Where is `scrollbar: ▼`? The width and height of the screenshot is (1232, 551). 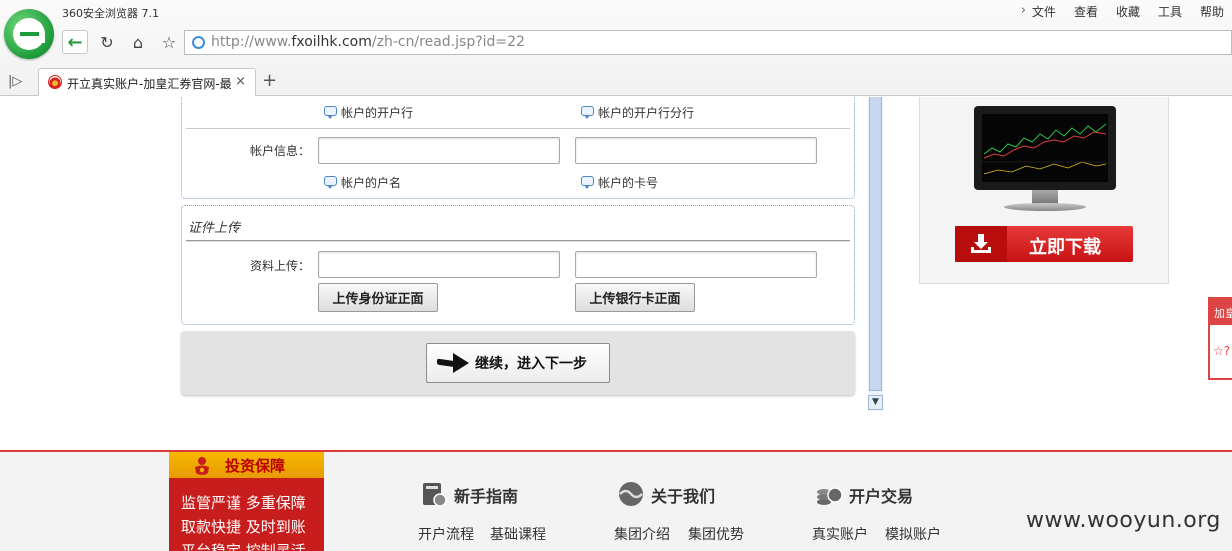 scrollbar: ▼ is located at coordinates (875, 254).